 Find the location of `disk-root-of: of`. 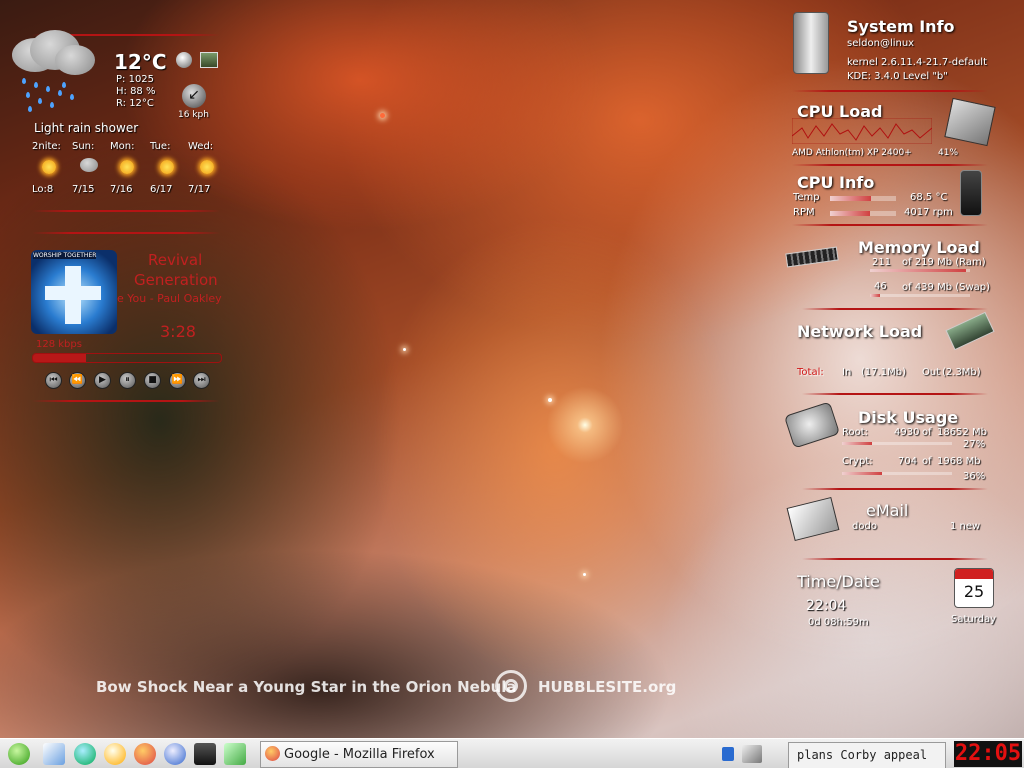

disk-root-of: of is located at coordinates (927, 432).